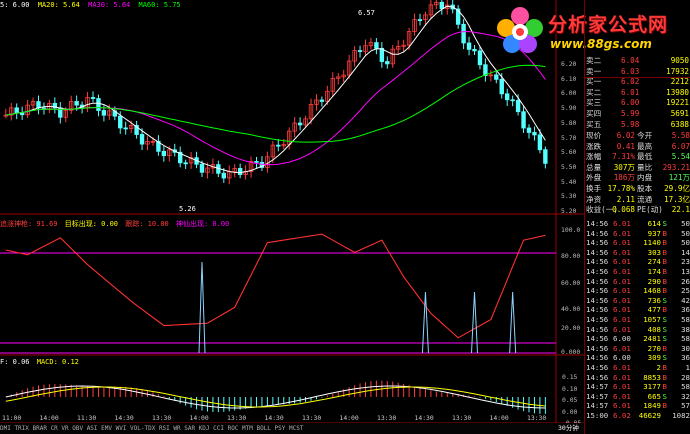  Describe the element at coordinates (637, 114) in the screenshot. I see `order-book-row: 买四 5.99 5691` at that location.